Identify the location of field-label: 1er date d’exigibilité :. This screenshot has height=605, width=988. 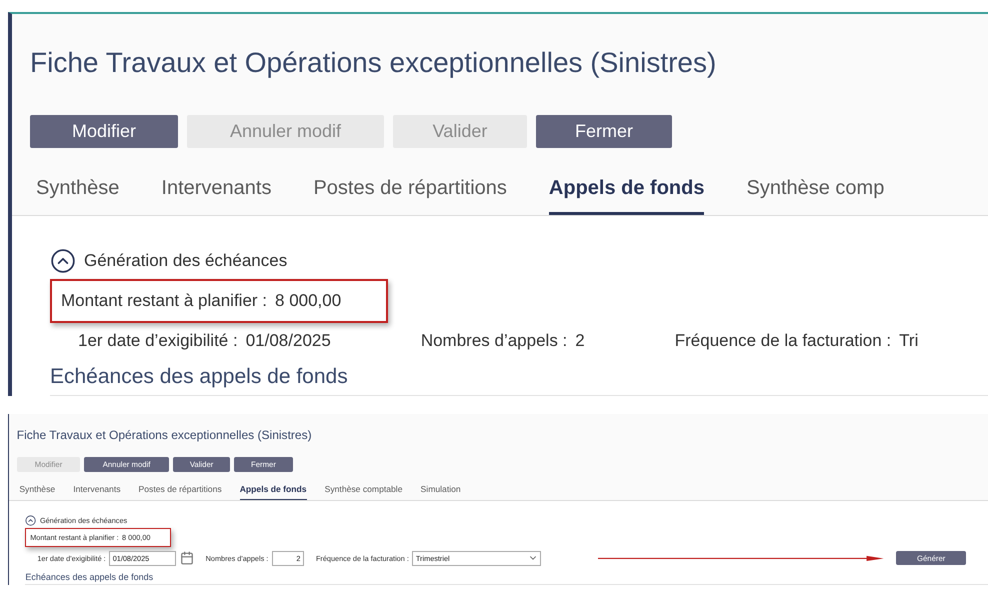
(158, 341).